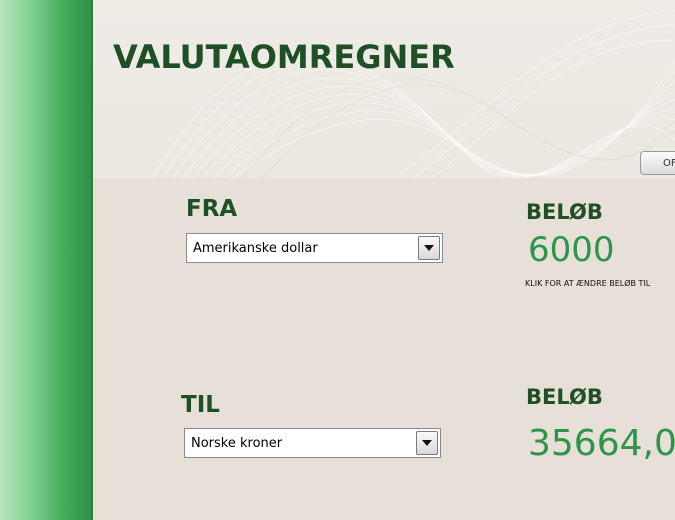 The height and width of the screenshot is (520, 675). I want to click on to-amount-label: BELØB, so click(564, 397).